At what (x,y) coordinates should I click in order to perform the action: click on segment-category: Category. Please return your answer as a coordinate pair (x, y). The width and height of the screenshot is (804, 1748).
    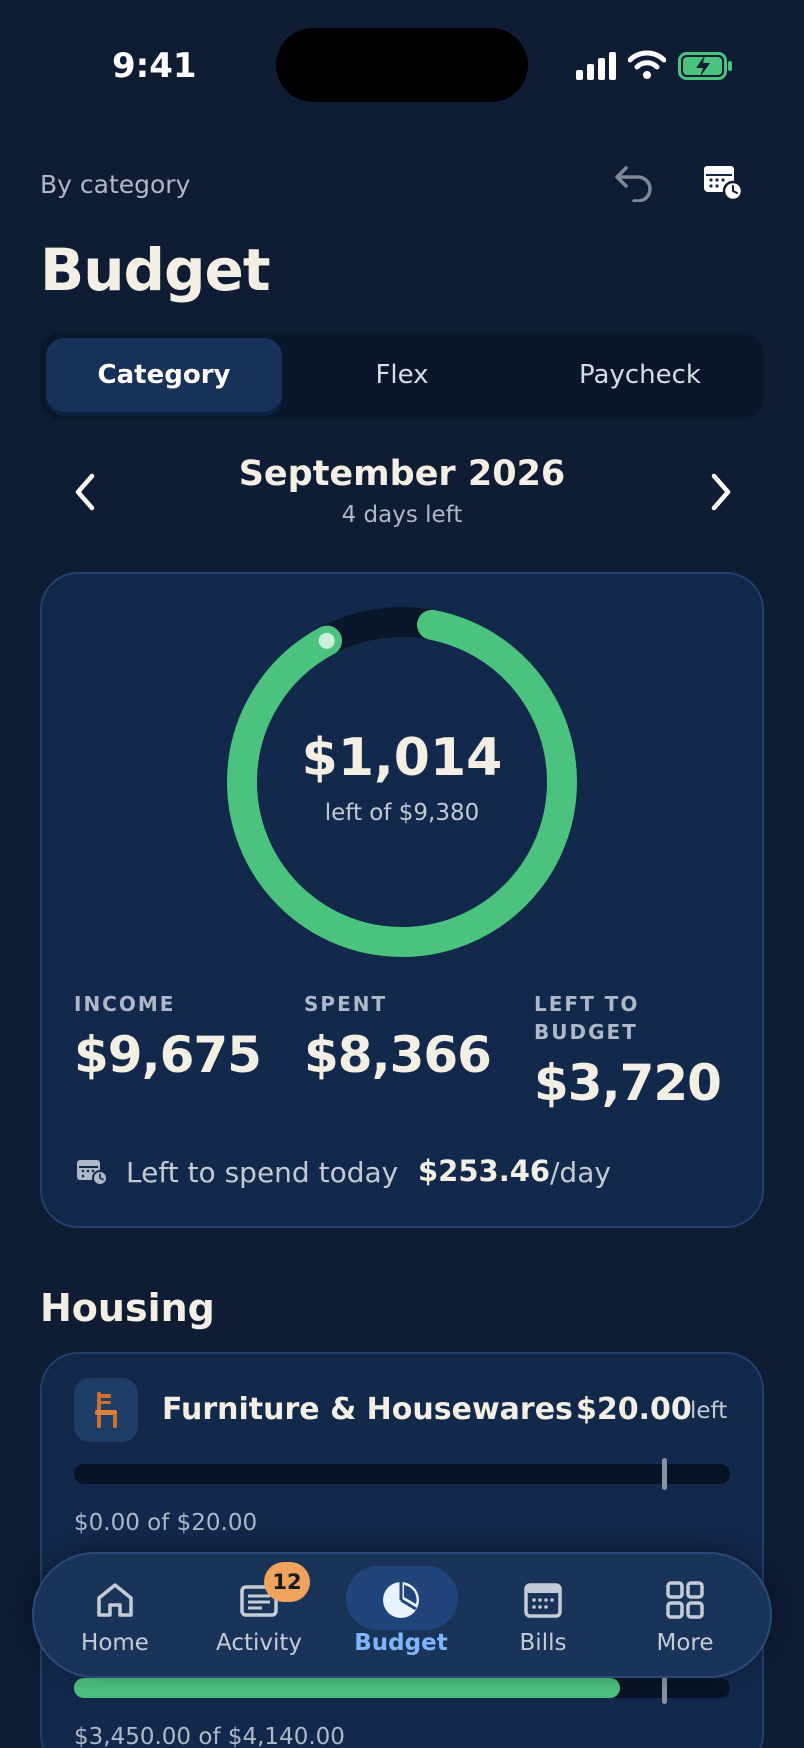
    Looking at the image, I should click on (164, 375).